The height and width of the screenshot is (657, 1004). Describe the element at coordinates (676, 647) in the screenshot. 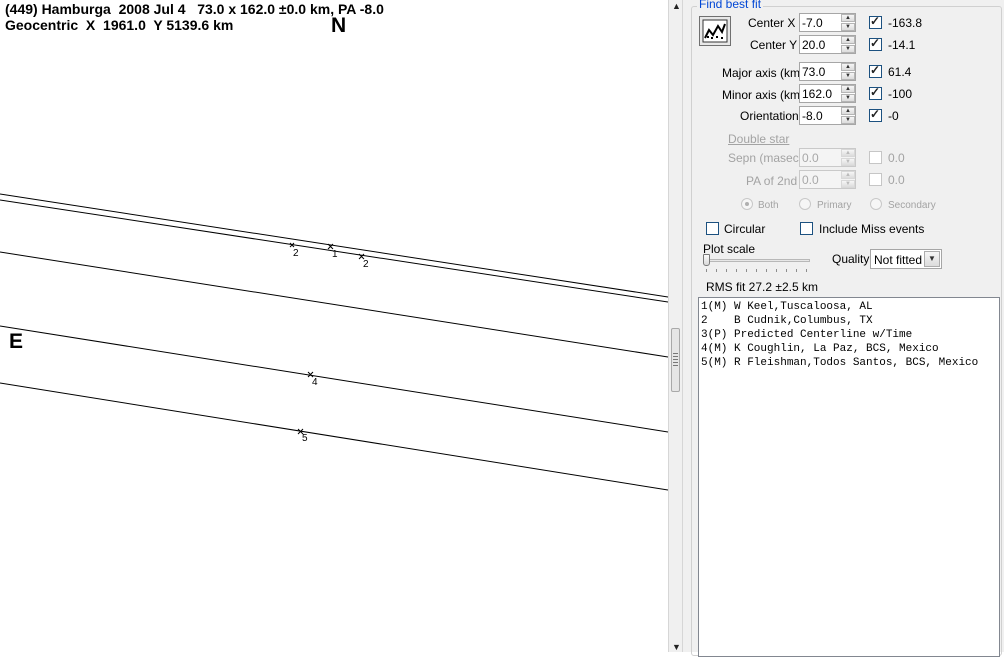

I see `scroll-down-icon: ▼` at that location.